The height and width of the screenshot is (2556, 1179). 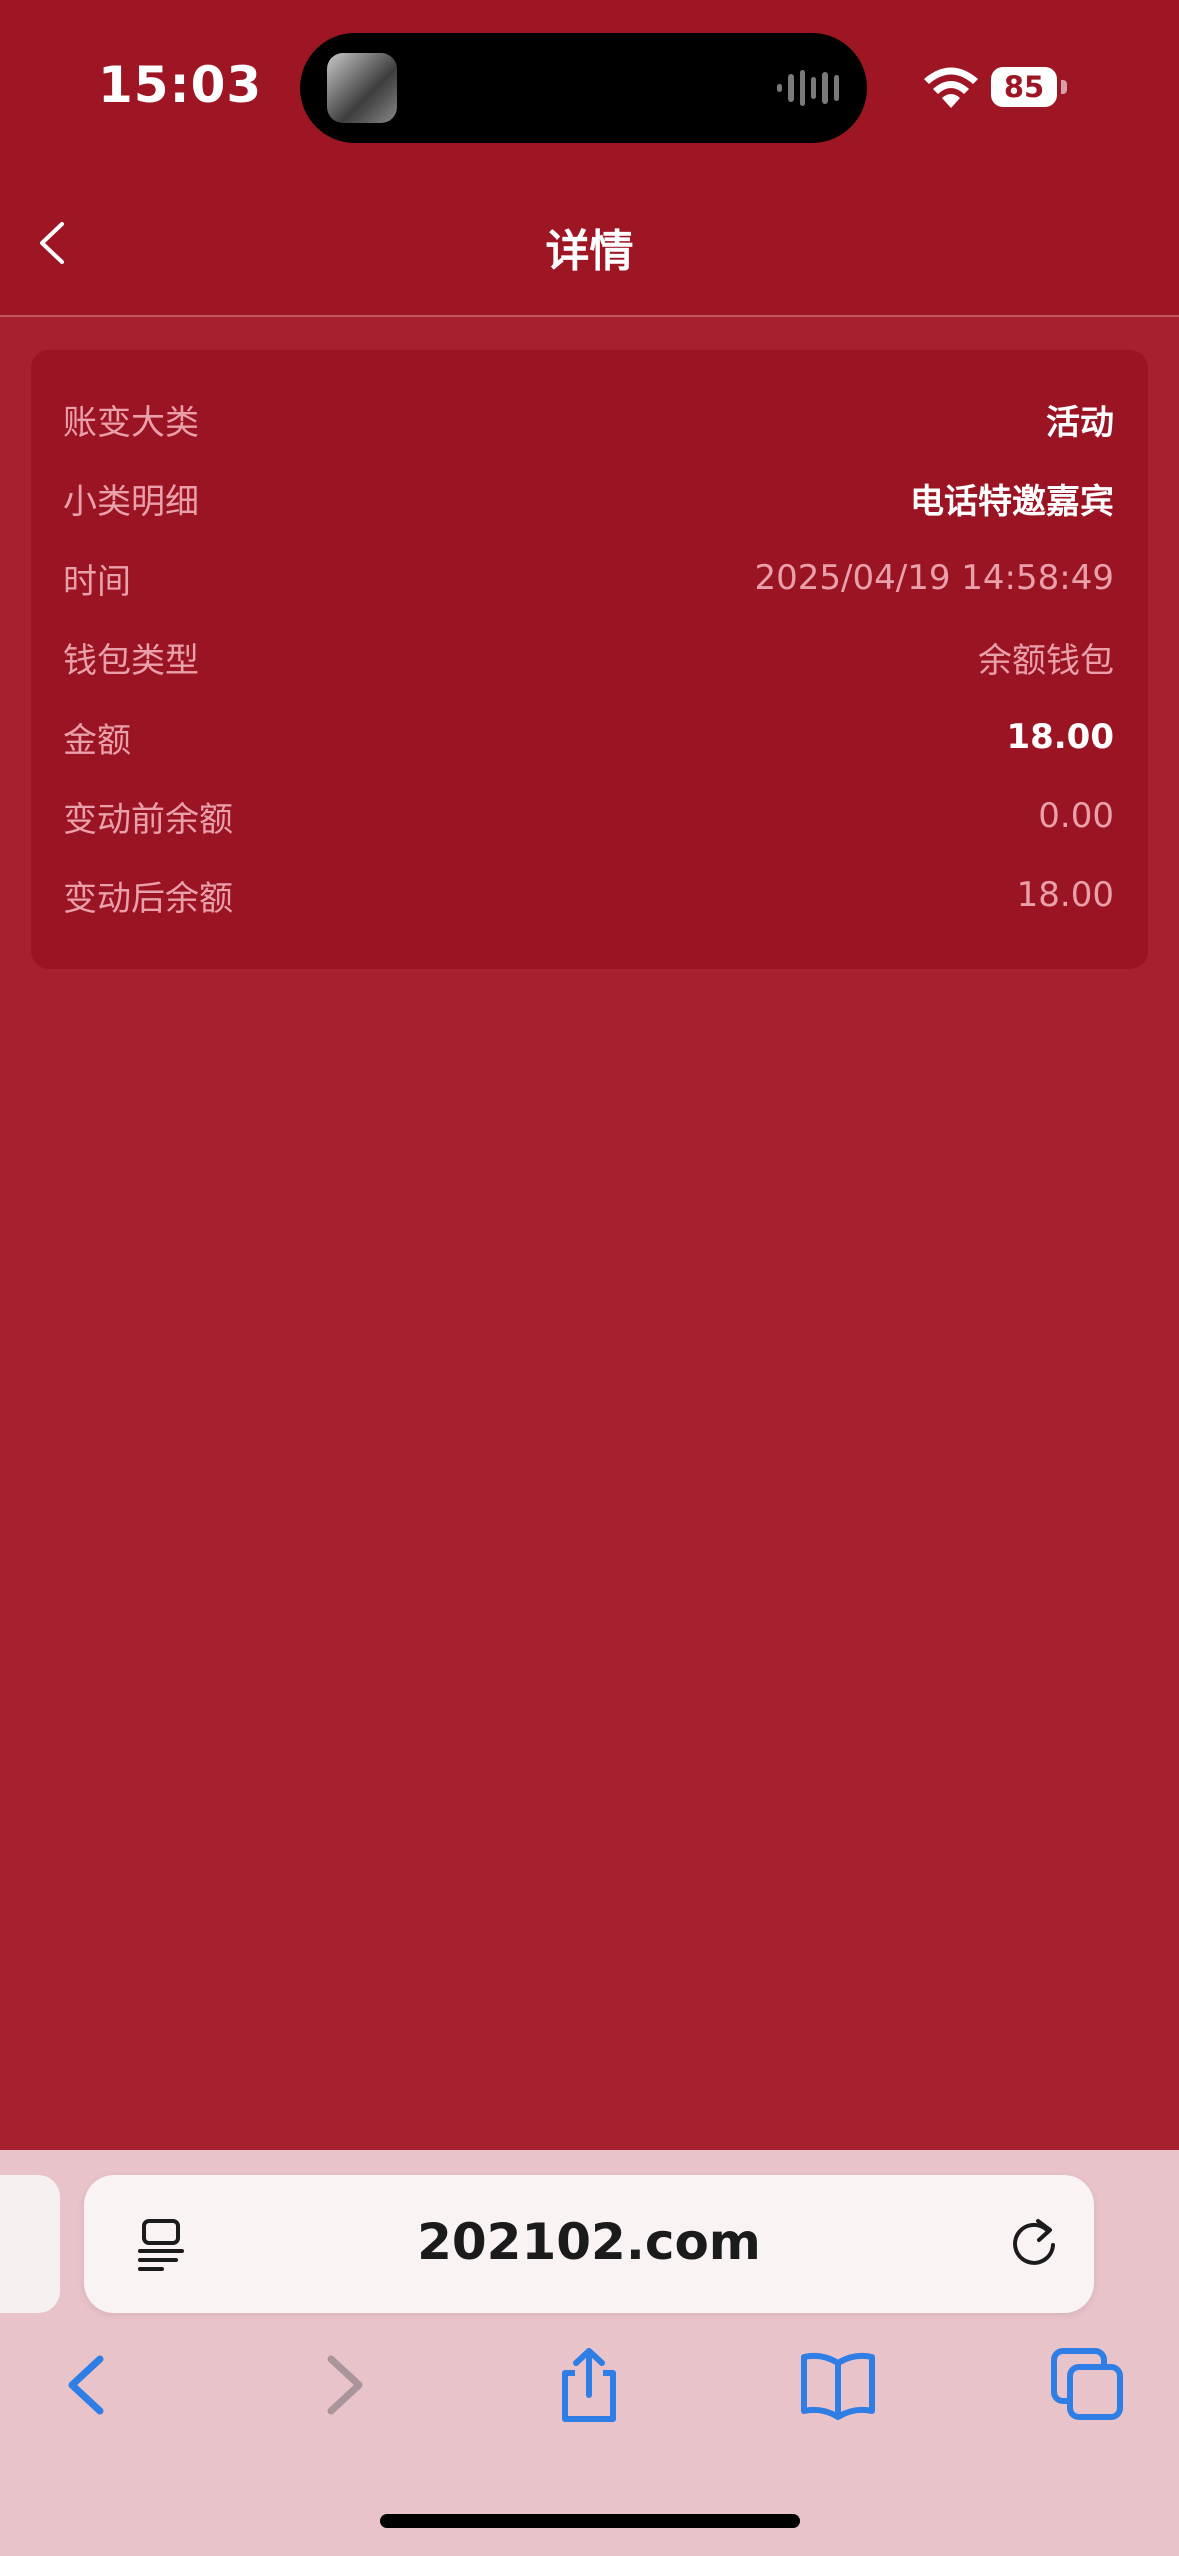 What do you see at coordinates (1024, 87) in the screenshot?
I see `battery-indicator: 85` at bounding box center [1024, 87].